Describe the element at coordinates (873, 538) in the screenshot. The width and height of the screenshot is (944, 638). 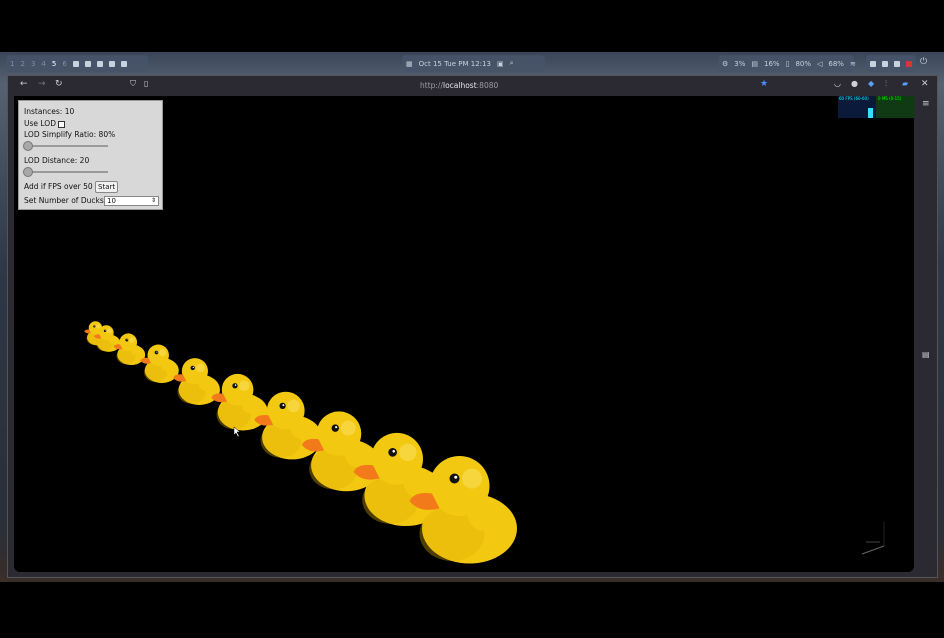
I see `axes-helper` at that location.